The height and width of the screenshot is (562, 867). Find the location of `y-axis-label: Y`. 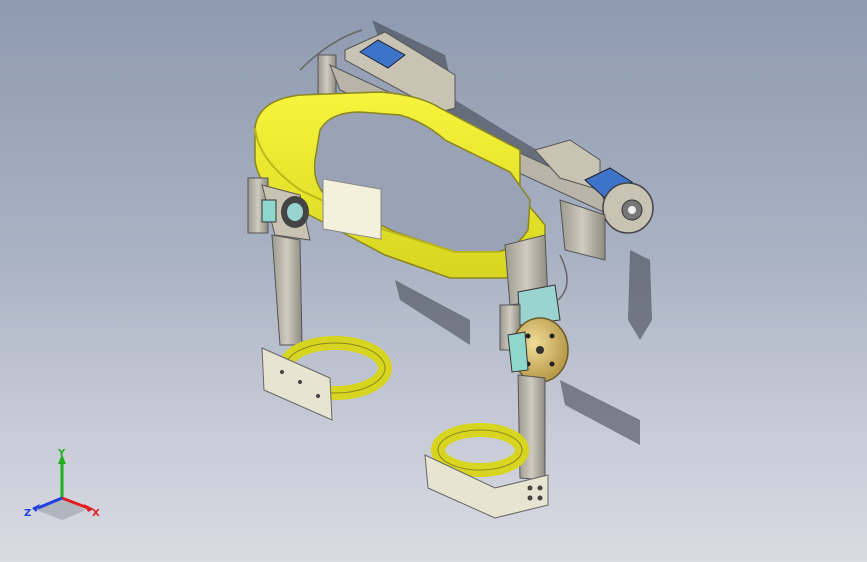

y-axis-label: Y is located at coordinates (61, 453).